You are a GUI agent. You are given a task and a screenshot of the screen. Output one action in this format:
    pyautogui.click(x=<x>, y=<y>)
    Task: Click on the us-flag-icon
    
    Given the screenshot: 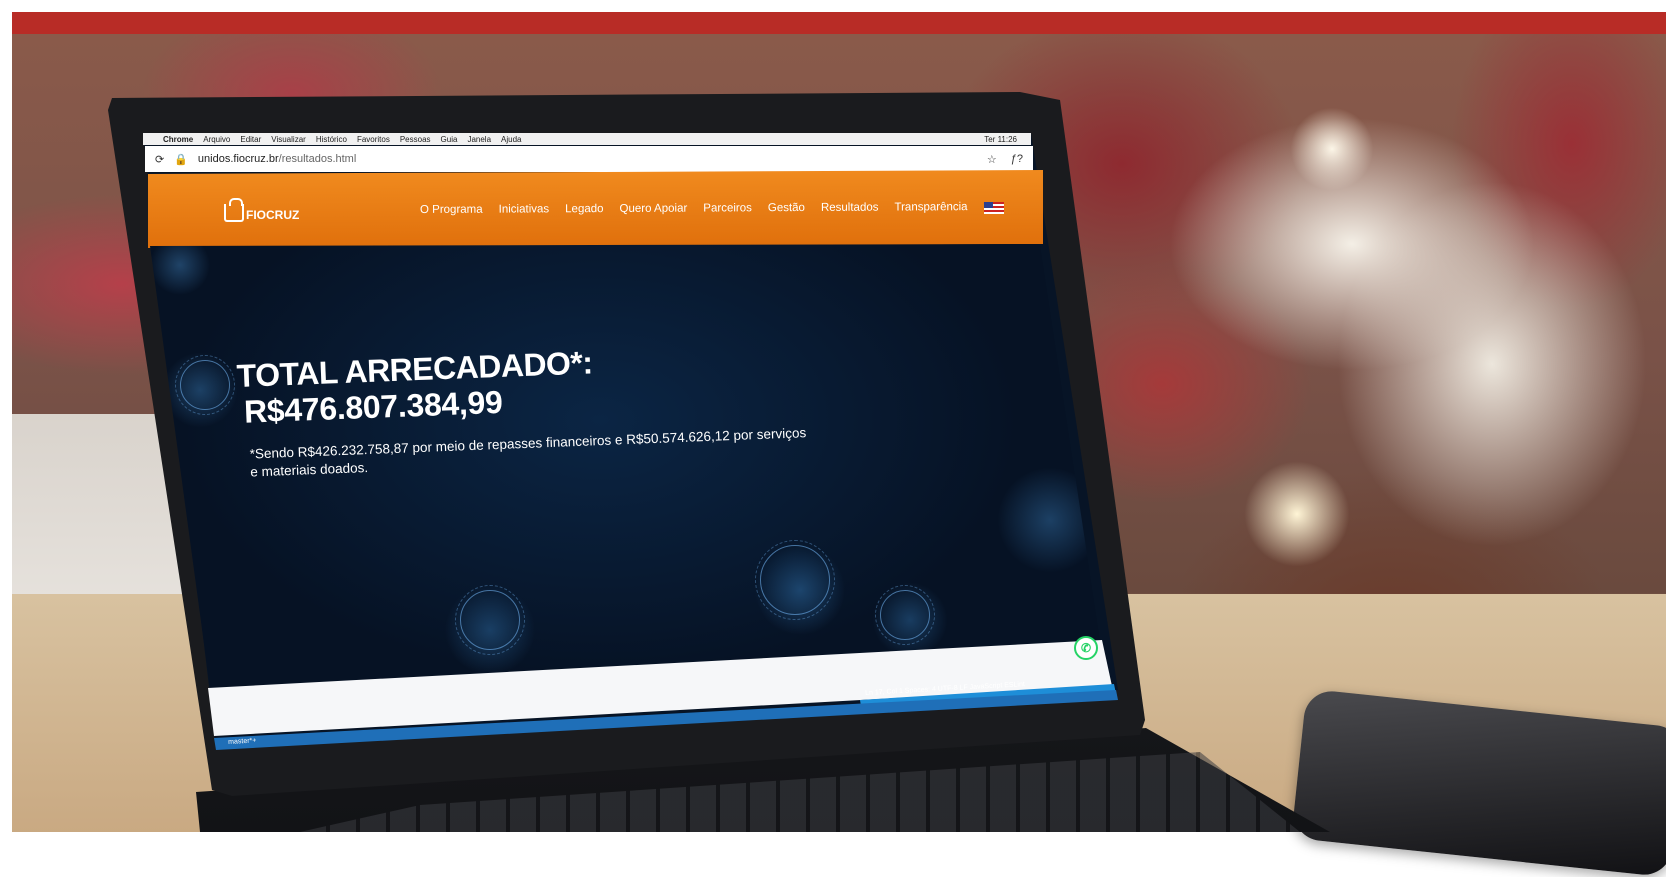 What is the action you would take?
    pyautogui.click(x=993, y=208)
    